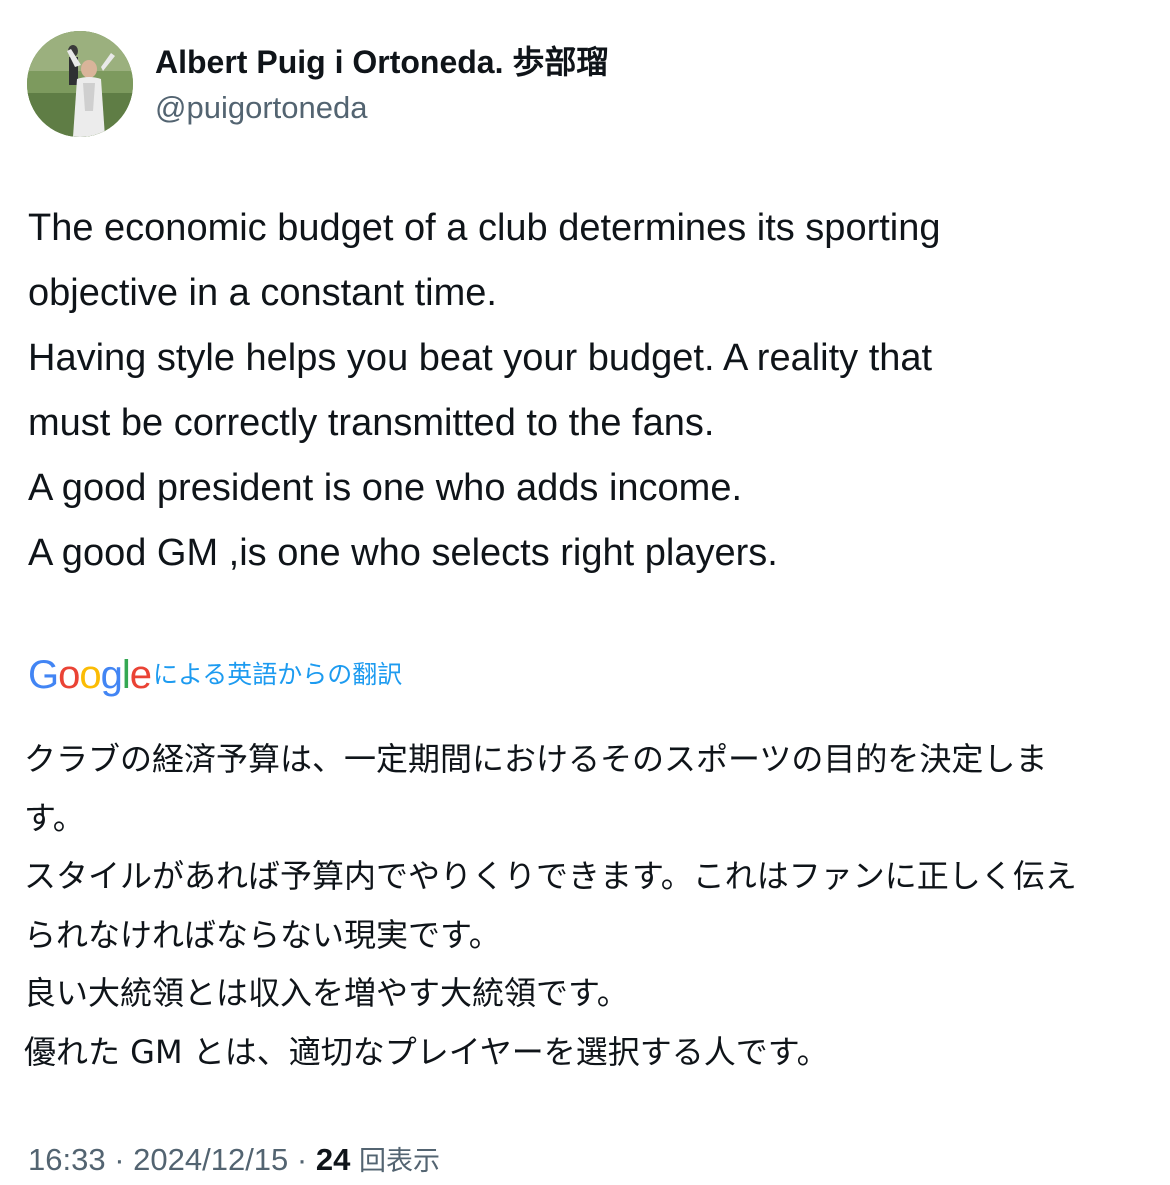 Image resolution: width=1170 pixels, height=1185 pixels. What do you see at coordinates (385, 488) in the screenshot?
I see `tweet-text-line: A good president is one who adds income.` at bounding box center [385, 488].